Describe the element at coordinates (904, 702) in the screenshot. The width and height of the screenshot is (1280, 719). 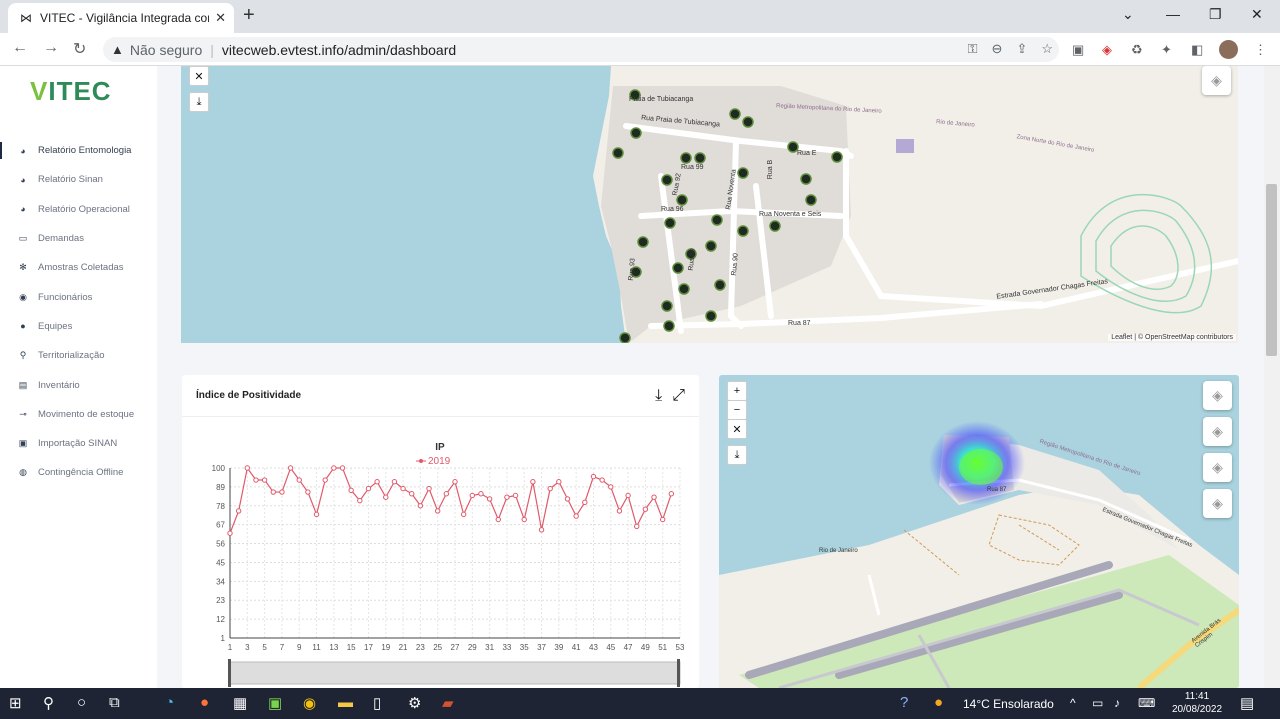
I see `help-icon: ?` at that location.